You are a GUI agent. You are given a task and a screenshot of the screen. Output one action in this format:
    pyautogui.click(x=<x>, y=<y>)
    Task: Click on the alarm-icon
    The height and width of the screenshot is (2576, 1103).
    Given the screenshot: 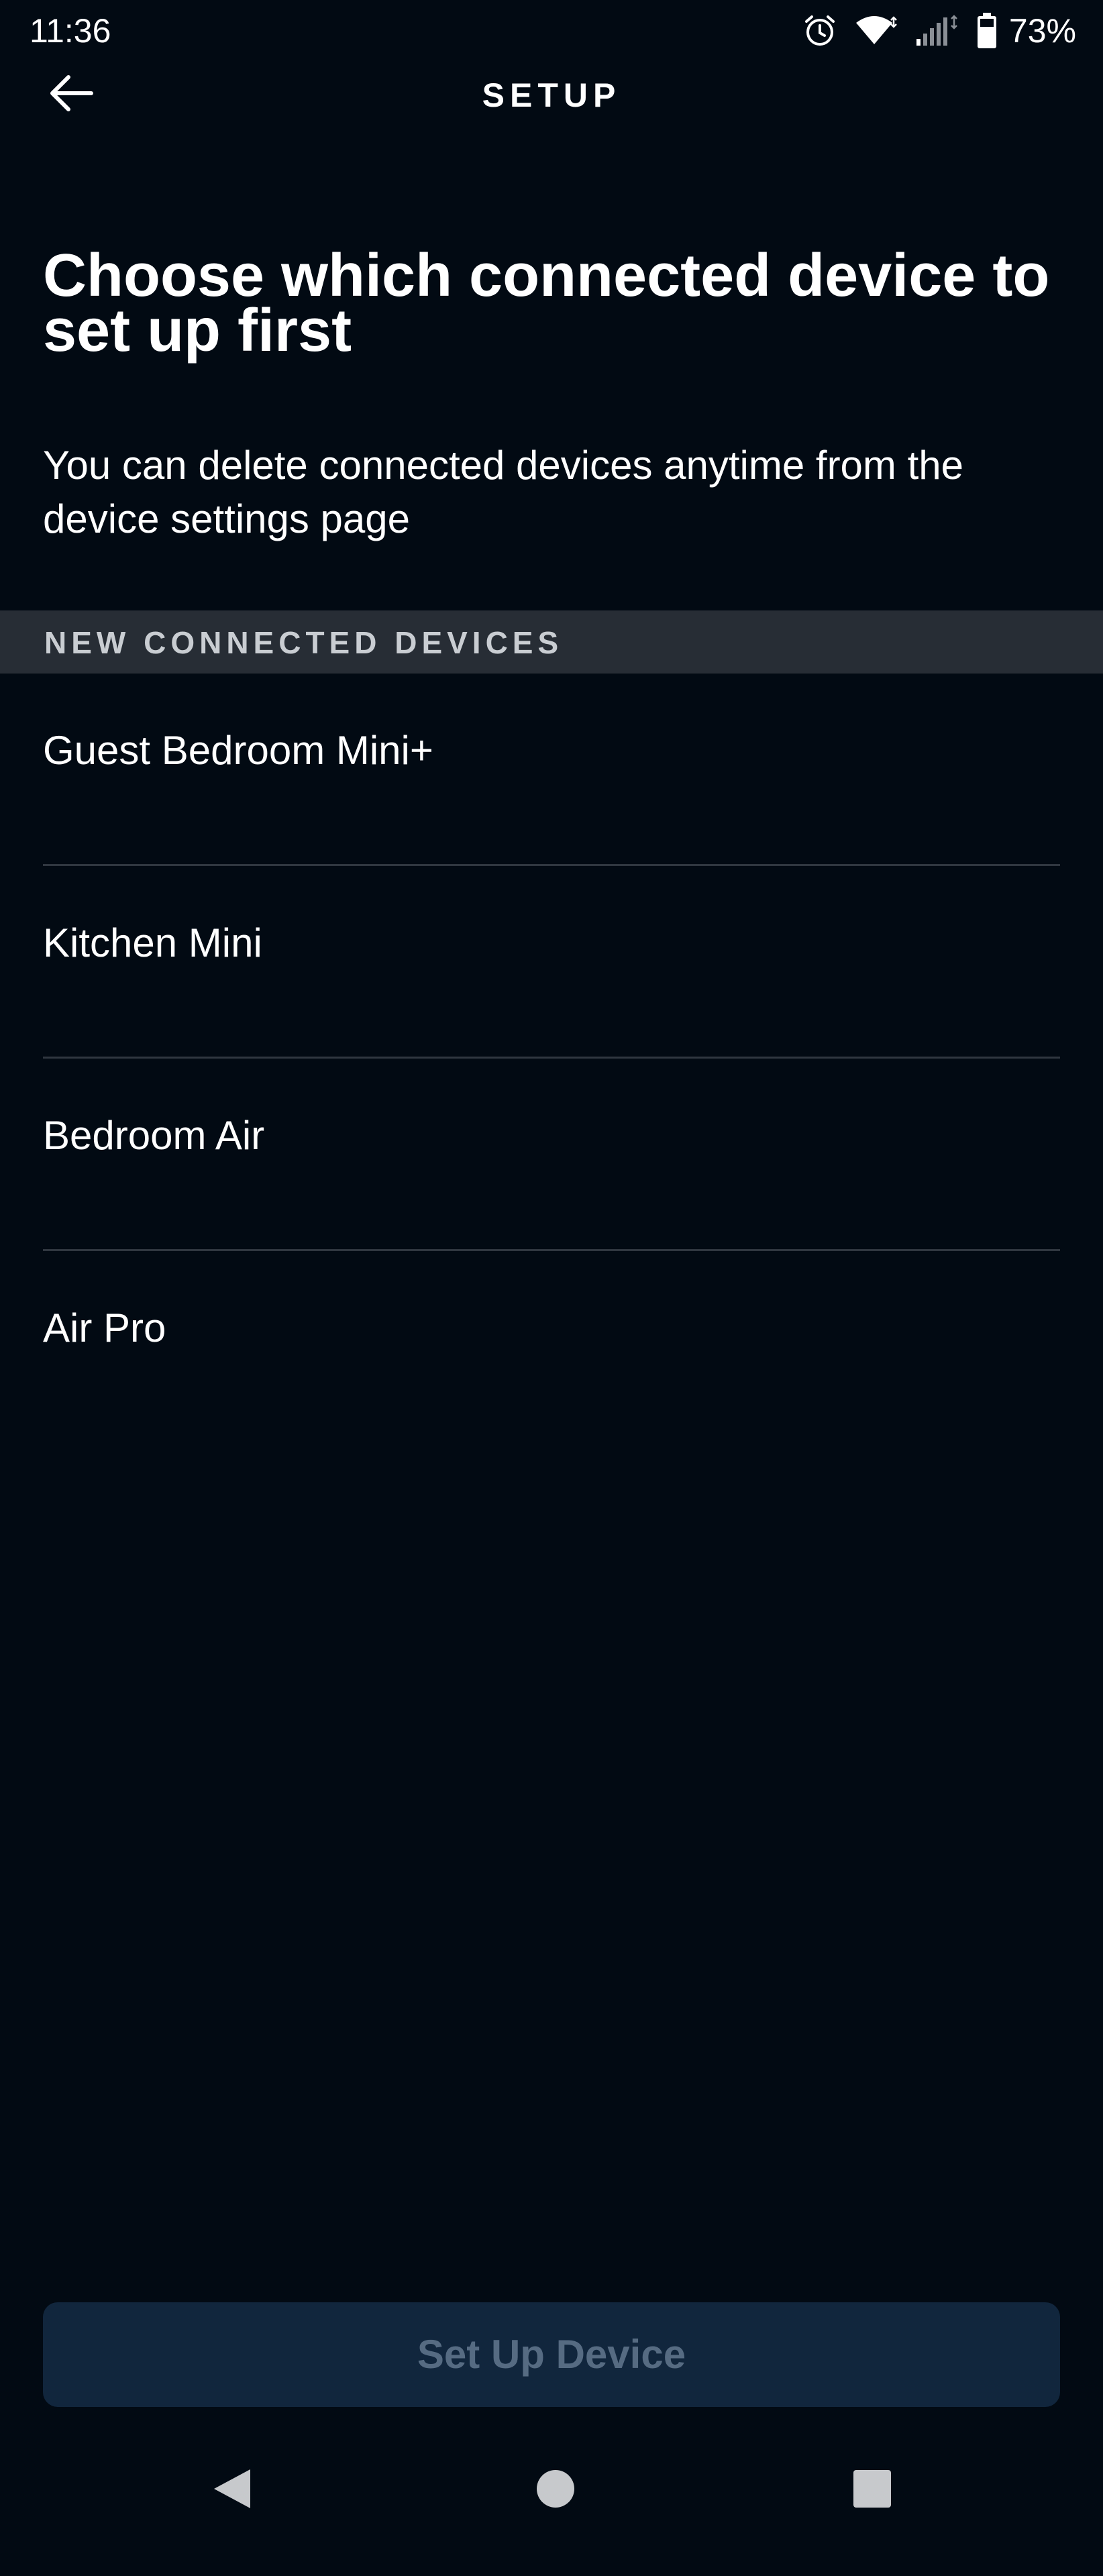 What is the action you would take?
    pyautogui.click(x=820, y=30)
    